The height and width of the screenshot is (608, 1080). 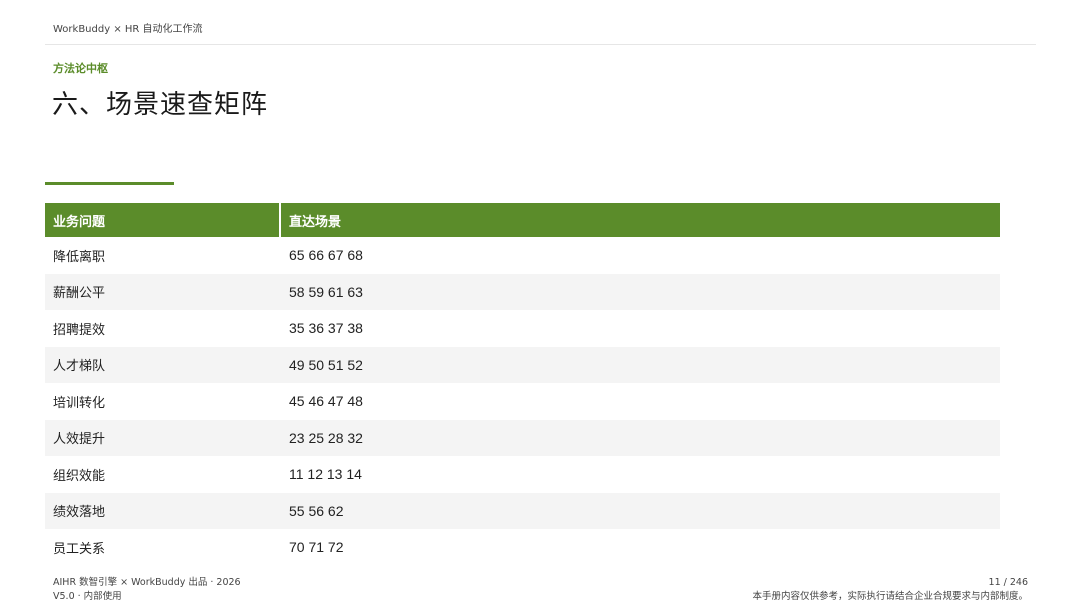 I want to click on header-breadcrumb: WorkBuddy × HR 自动化工作流, so click(x=128, y=29).